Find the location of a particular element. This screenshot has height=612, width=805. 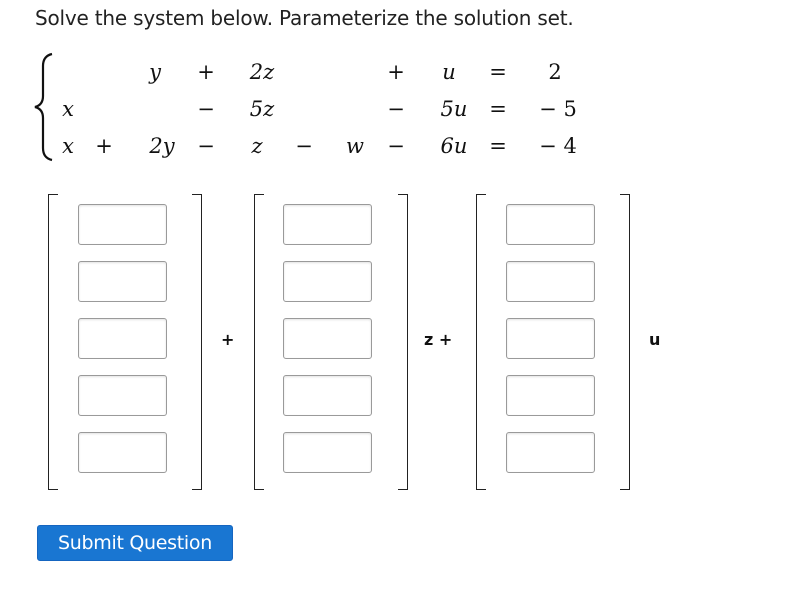

sys-r0-c8: u is located at coordinates (449, 72).